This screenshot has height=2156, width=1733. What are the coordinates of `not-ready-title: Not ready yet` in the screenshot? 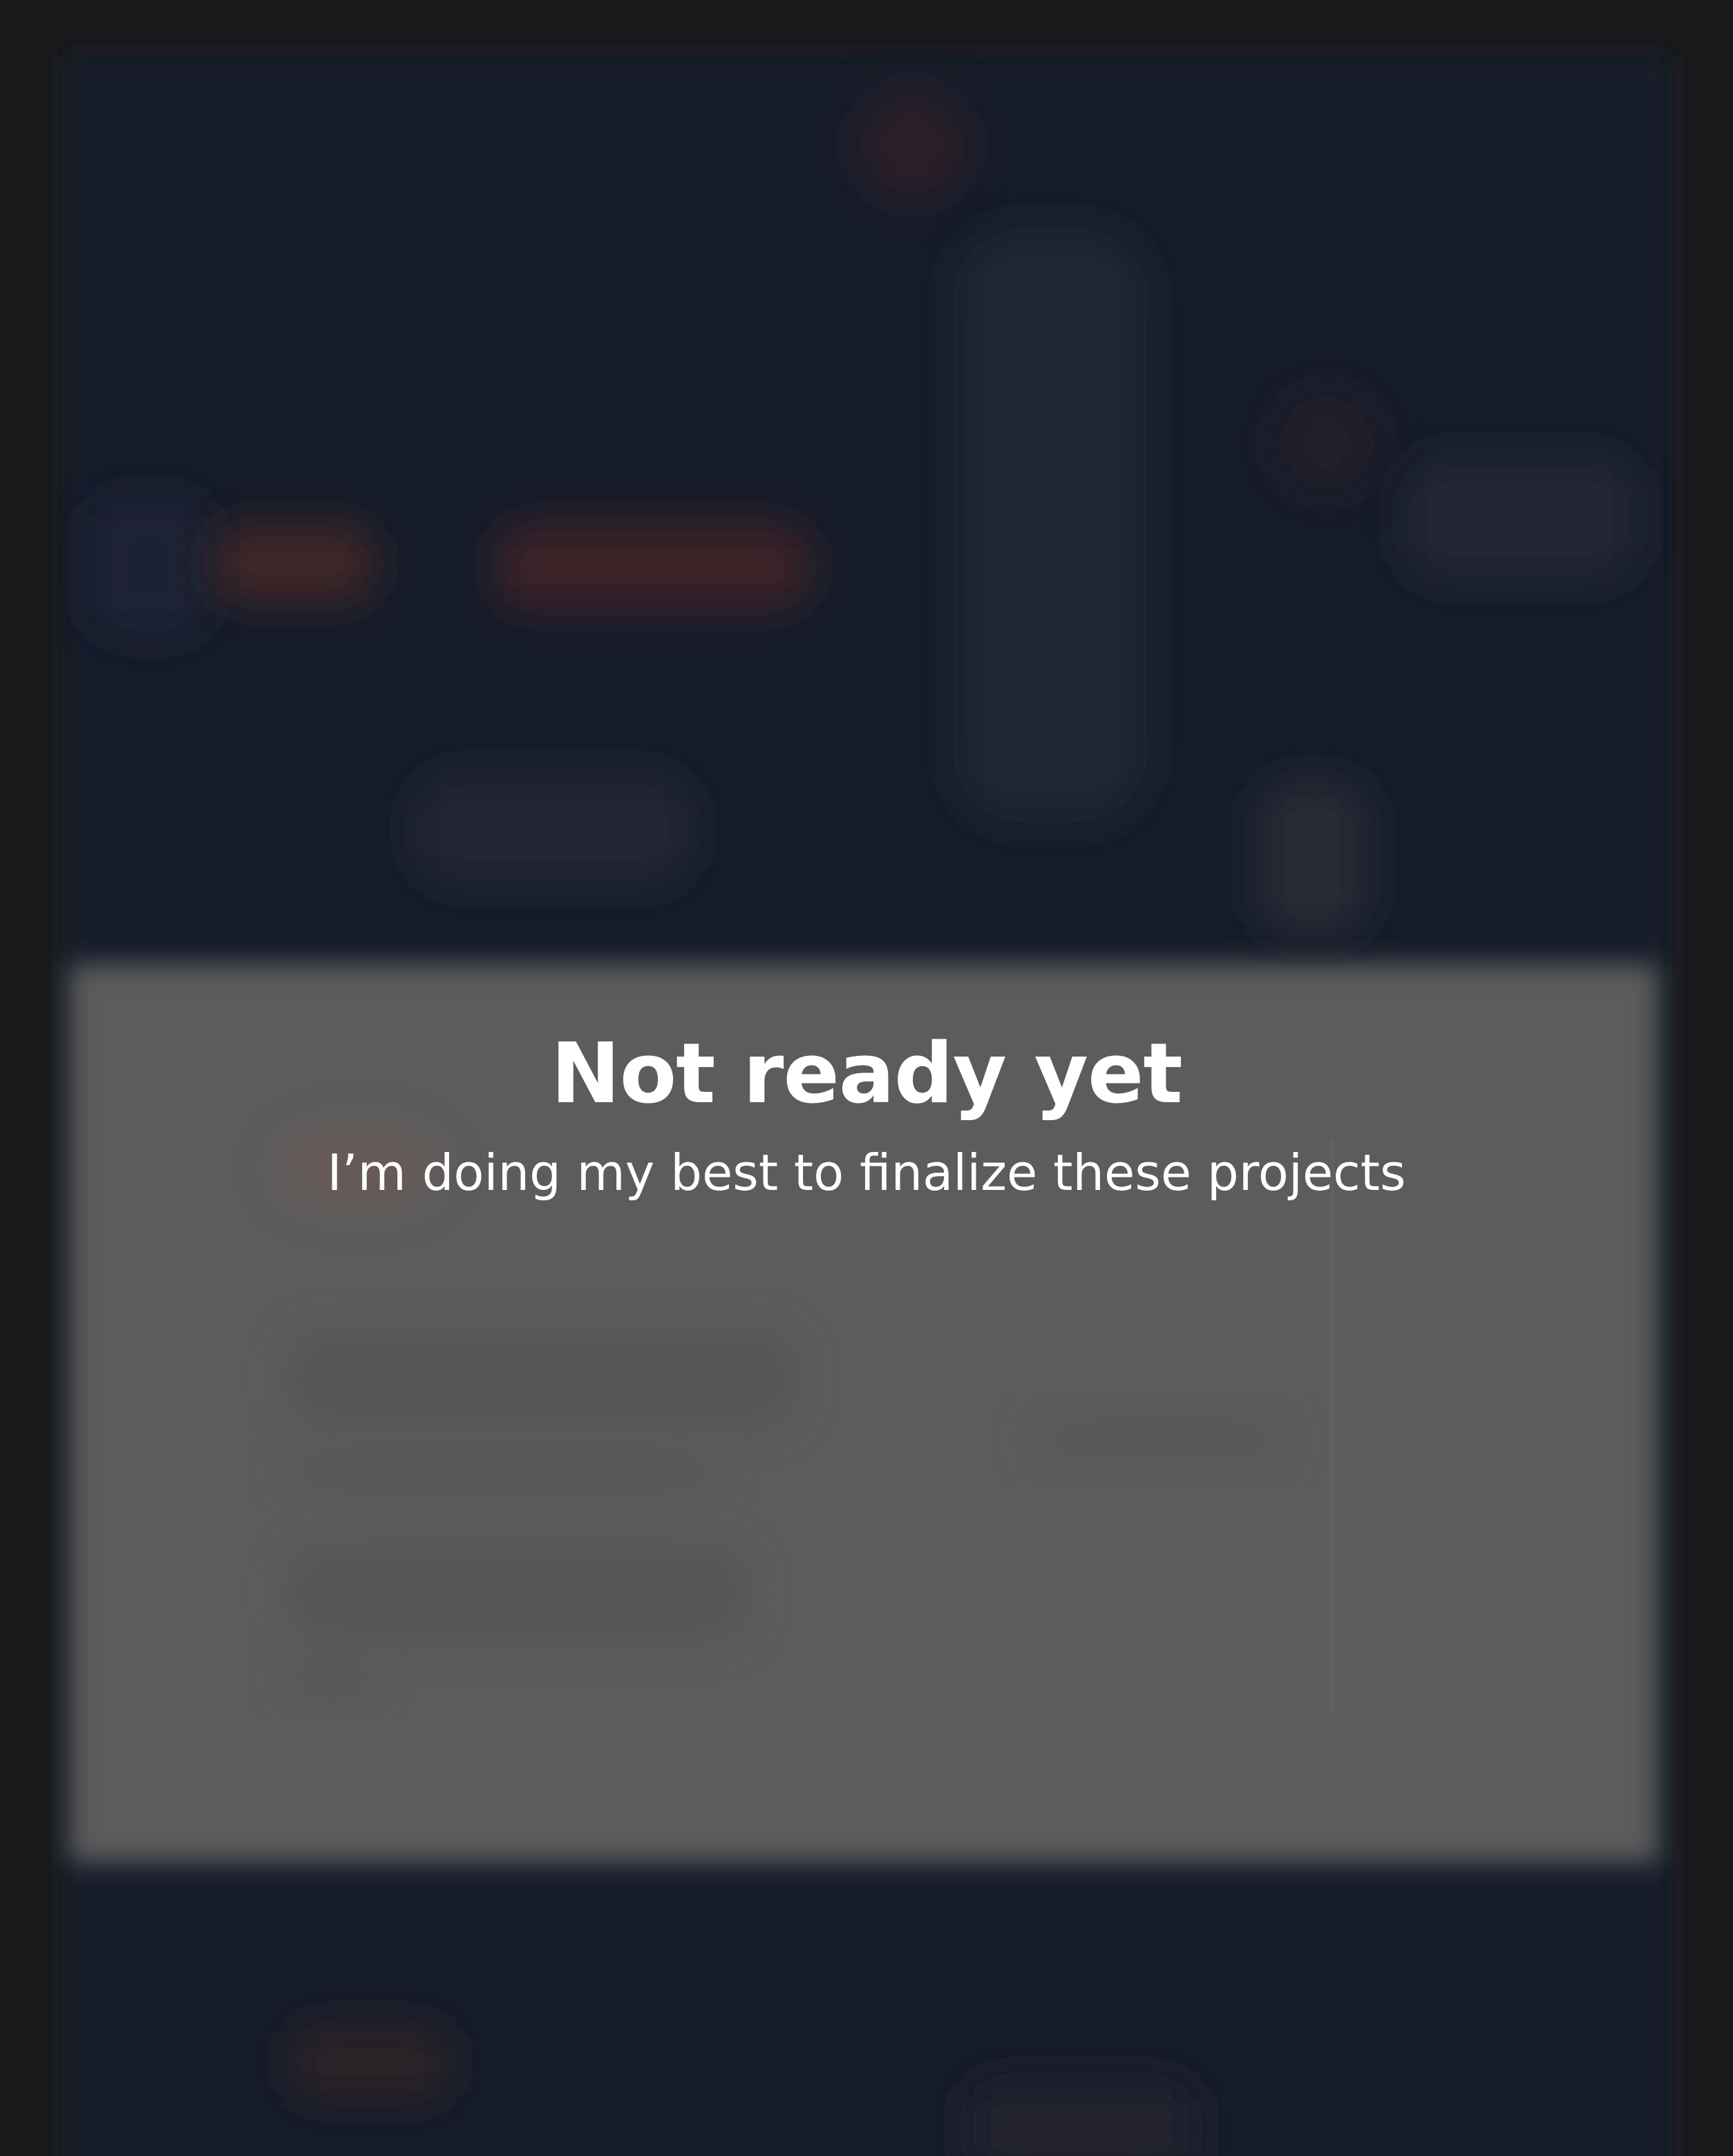 It's located at (866, 1074).